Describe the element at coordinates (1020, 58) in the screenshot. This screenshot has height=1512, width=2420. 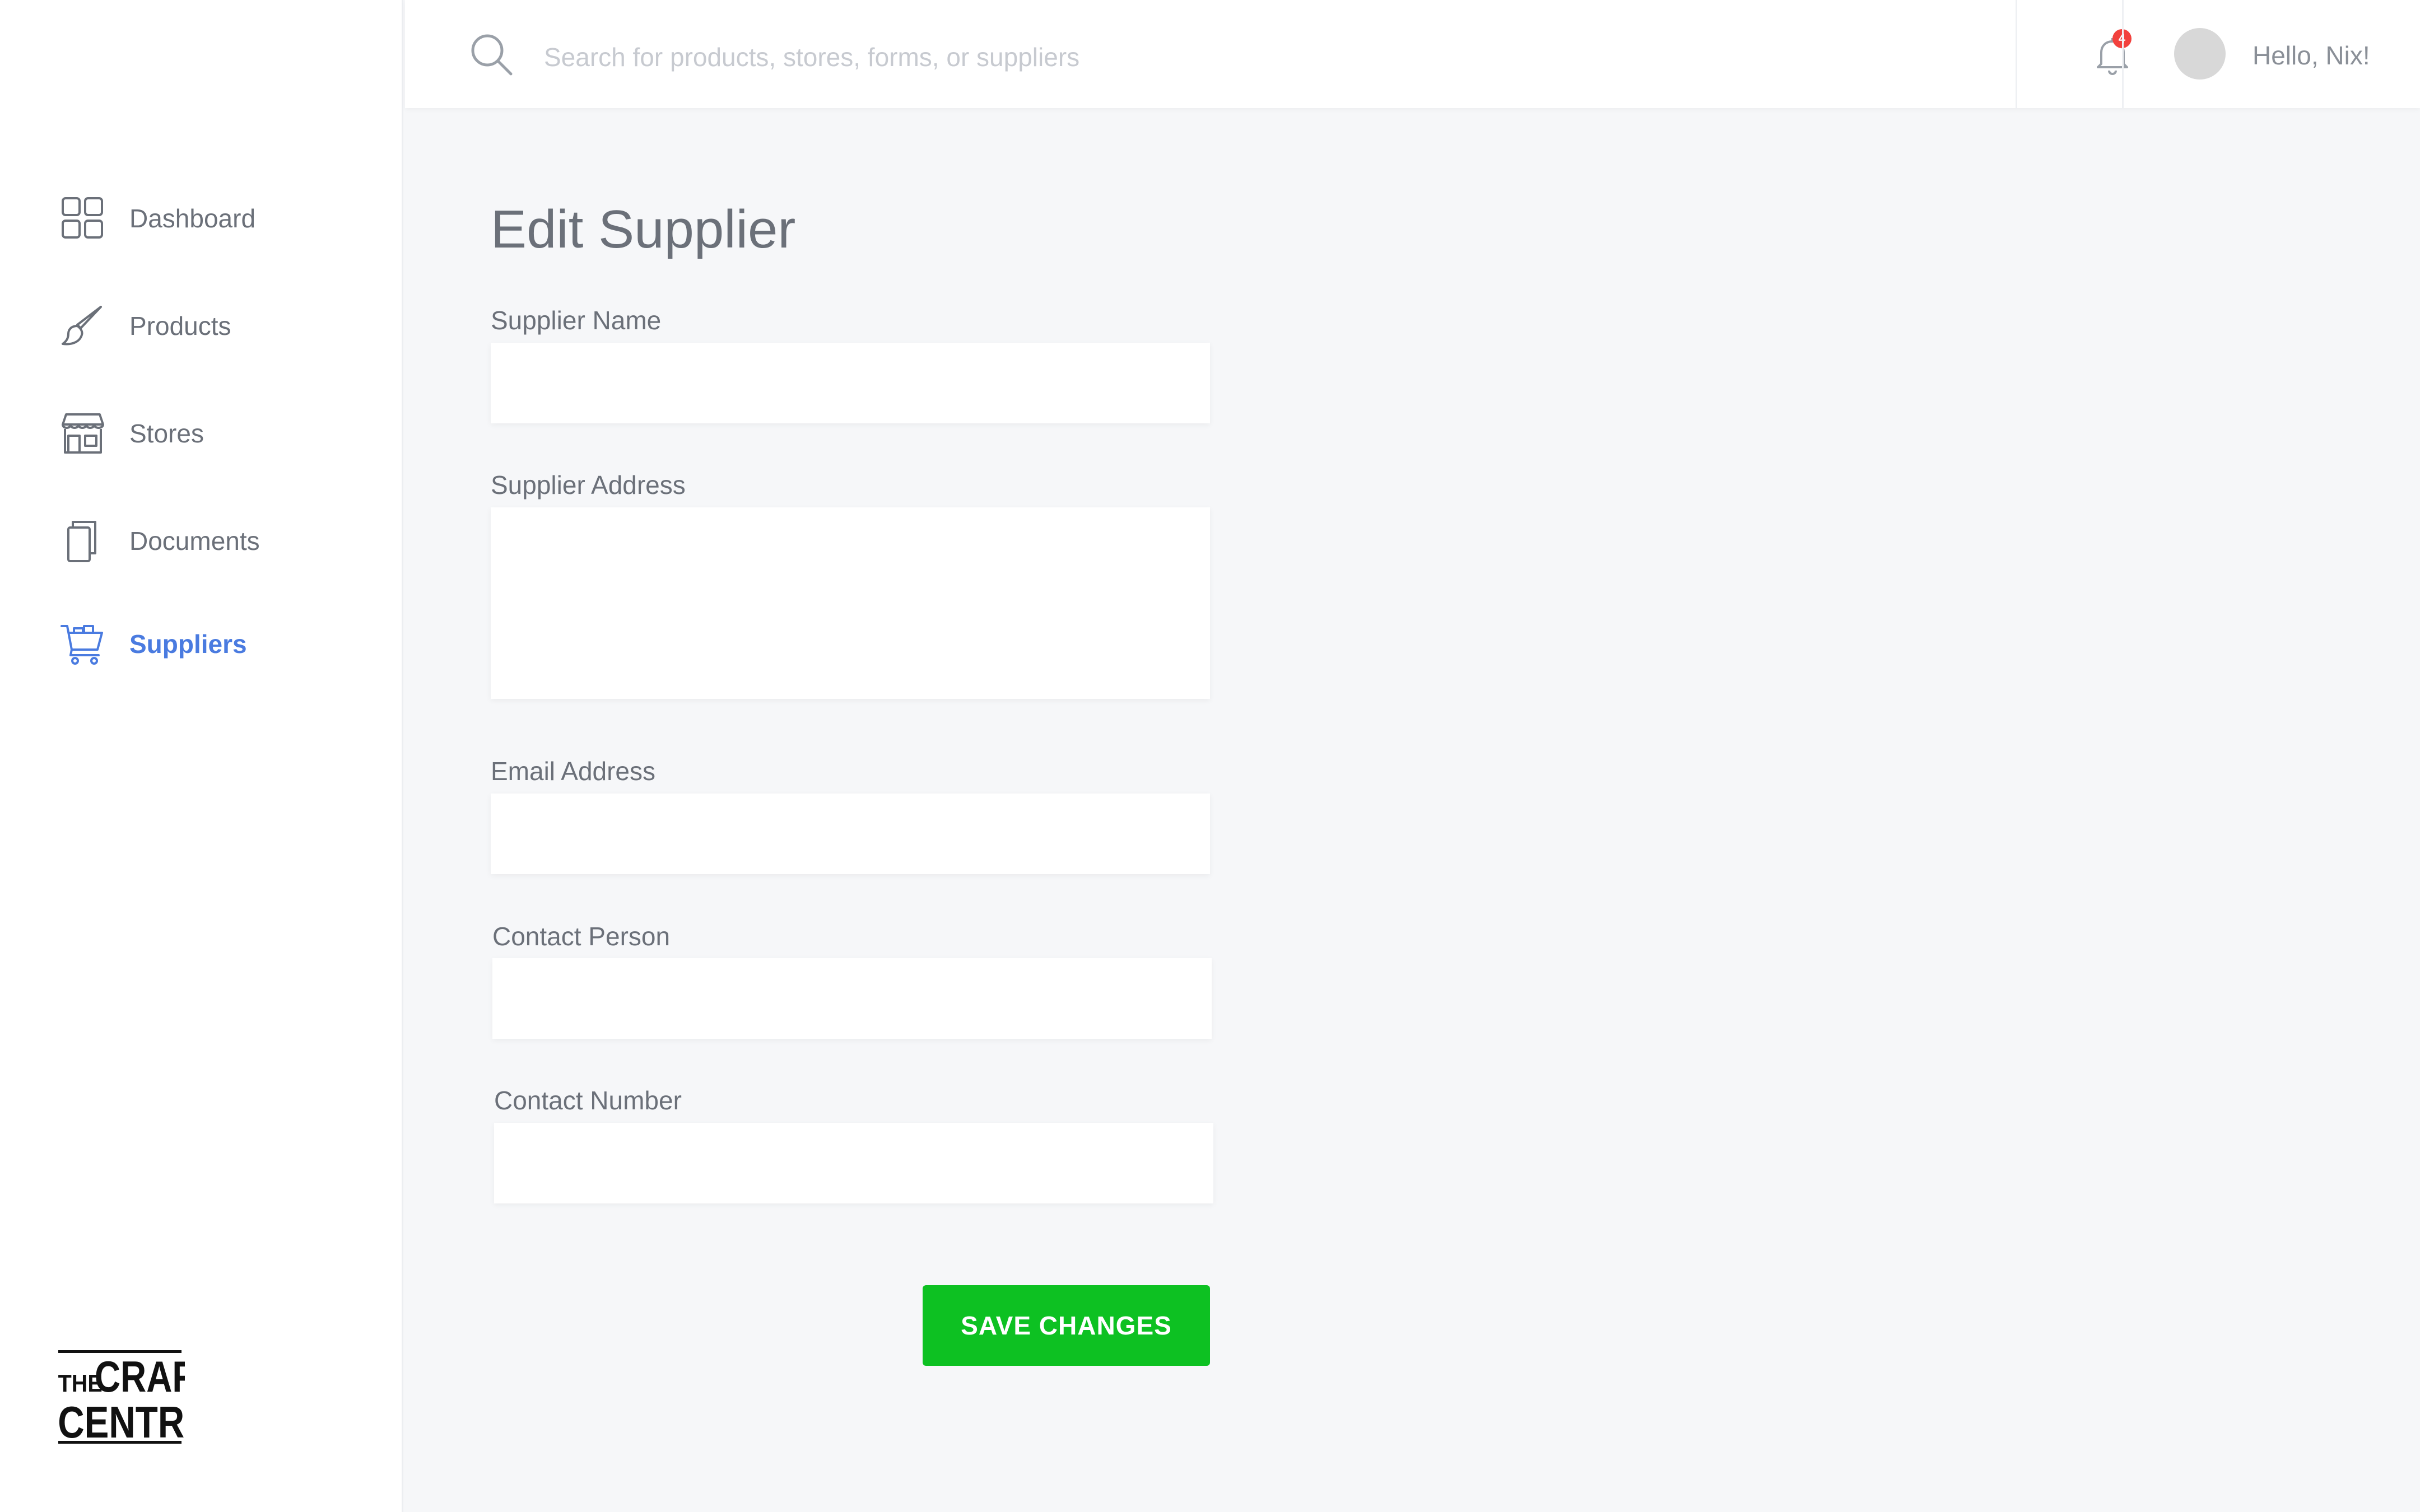
I see `search-input` at that location.